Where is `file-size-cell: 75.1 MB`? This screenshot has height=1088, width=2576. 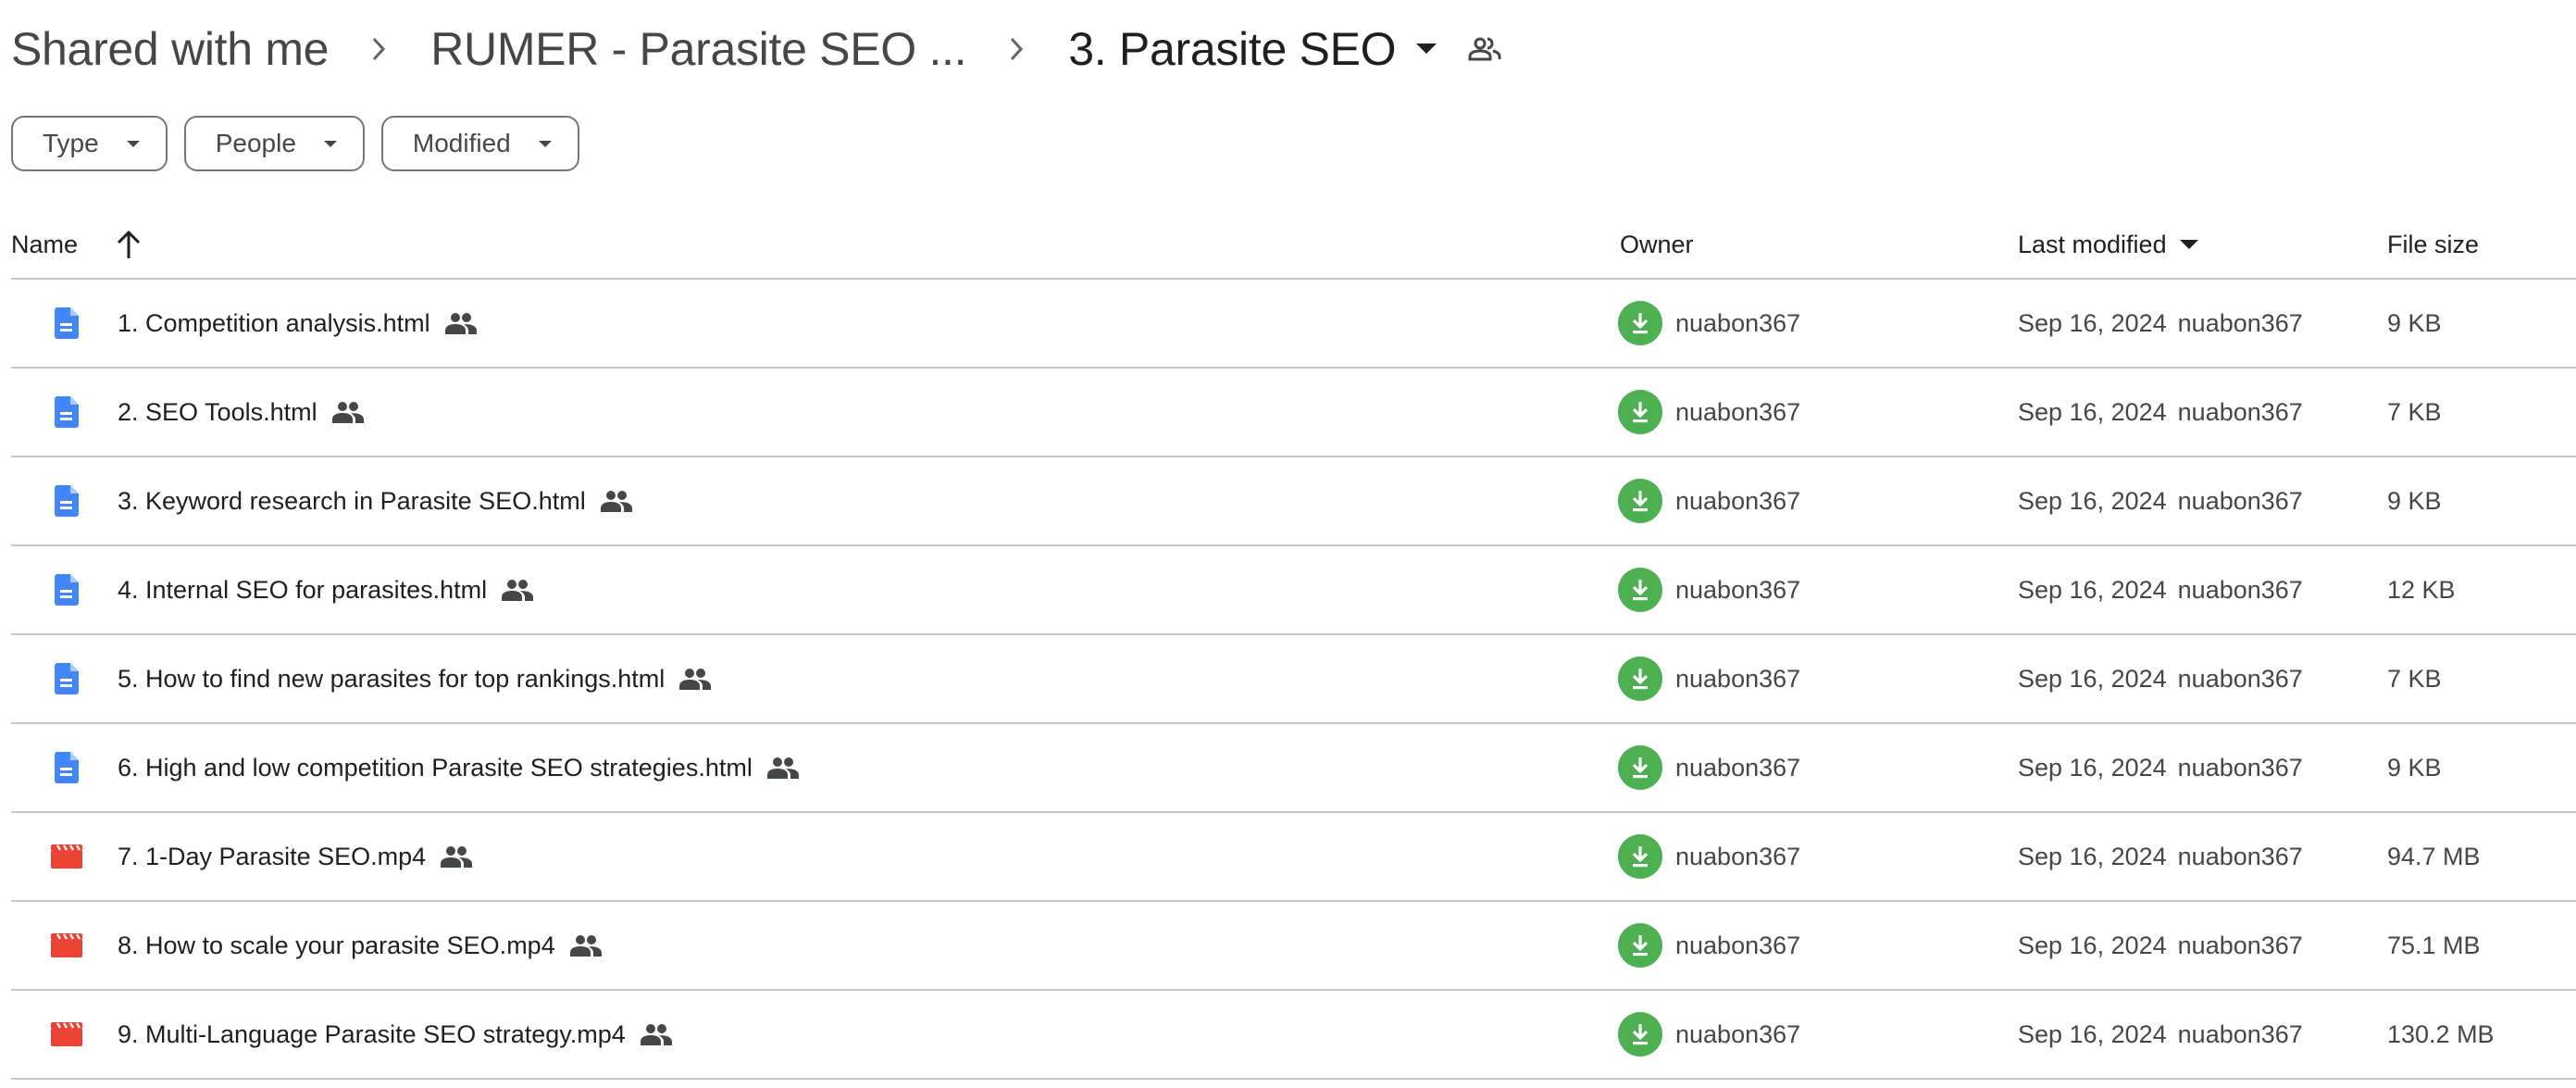 file-size-cell: 75.1 MB is located at coordinates (2434, 946).